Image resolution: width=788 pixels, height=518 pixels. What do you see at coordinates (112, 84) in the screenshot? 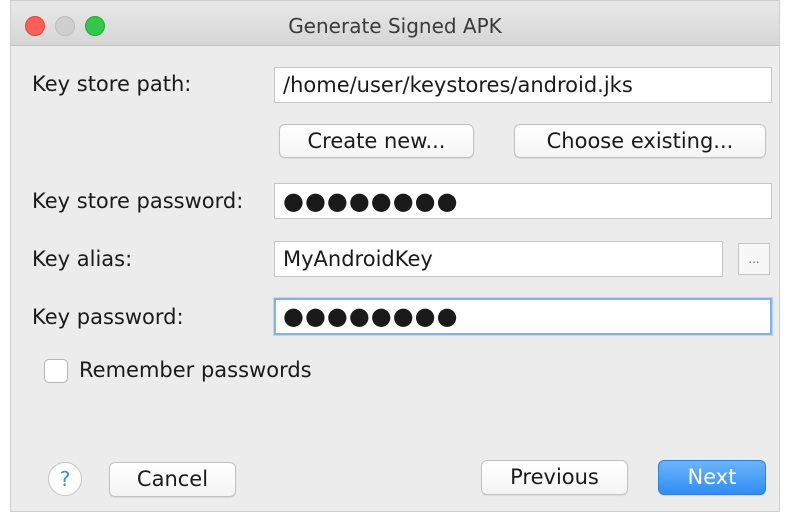
I see `key-store-path-label: Key store path:` at bounding box center [112, 84].